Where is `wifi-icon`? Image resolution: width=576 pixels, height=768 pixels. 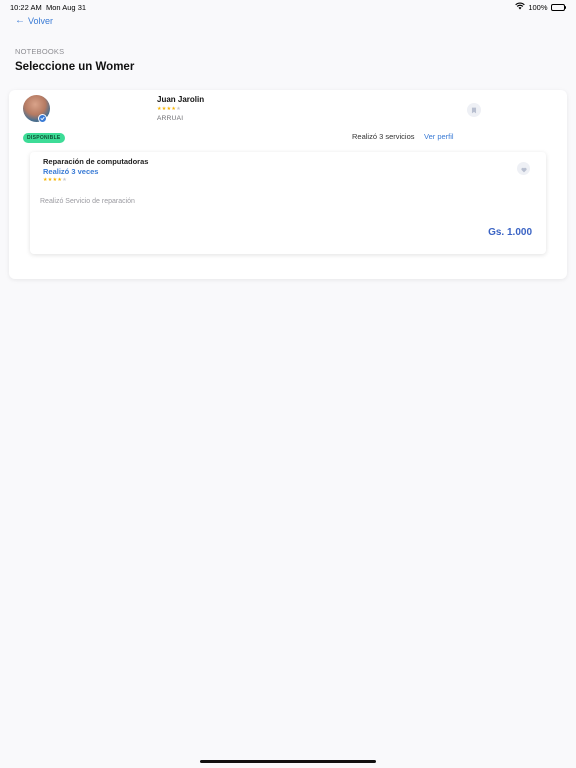 wifi-icon is located at coordinates (520, 7).